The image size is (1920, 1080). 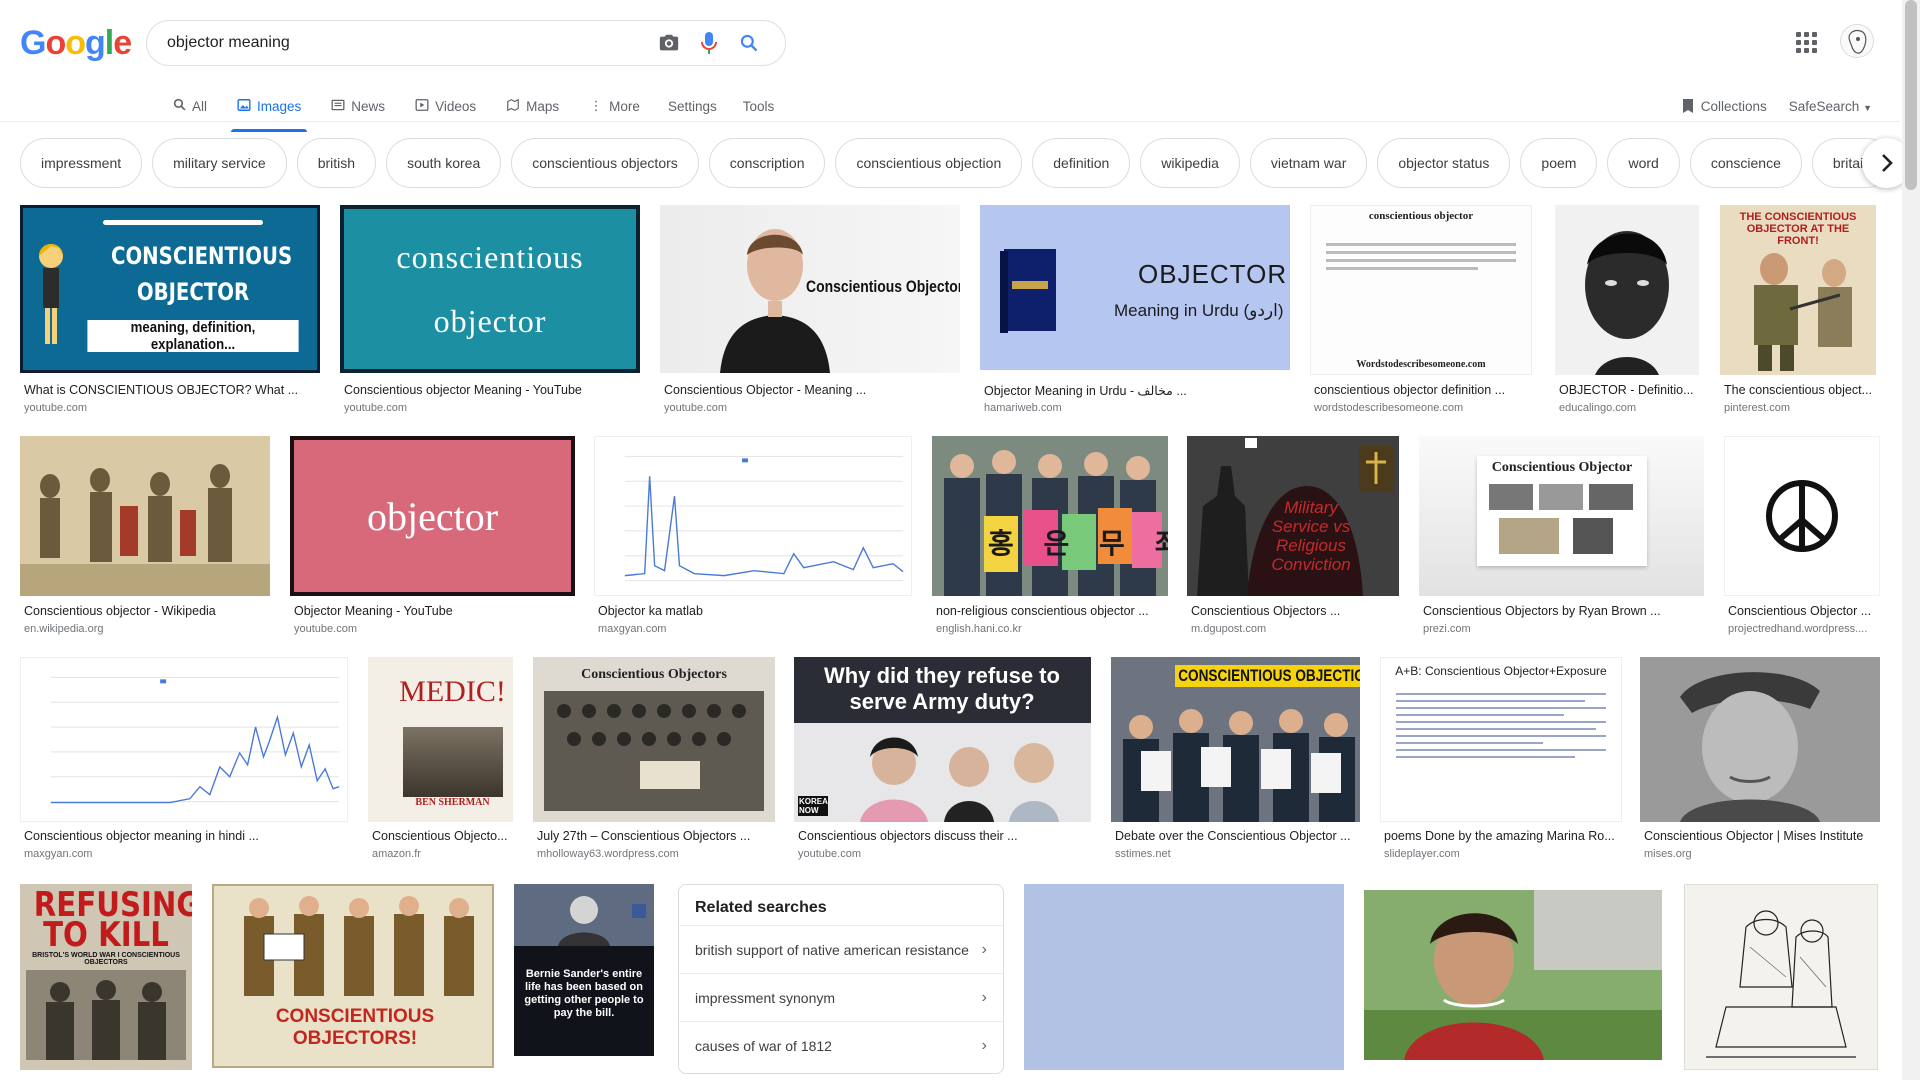 What do you see at coordinates (353, 977) in the screenshot?
I see `image-result: CONSCIENTIOUS OBJECTORS!` at bounding box center [353, 977].